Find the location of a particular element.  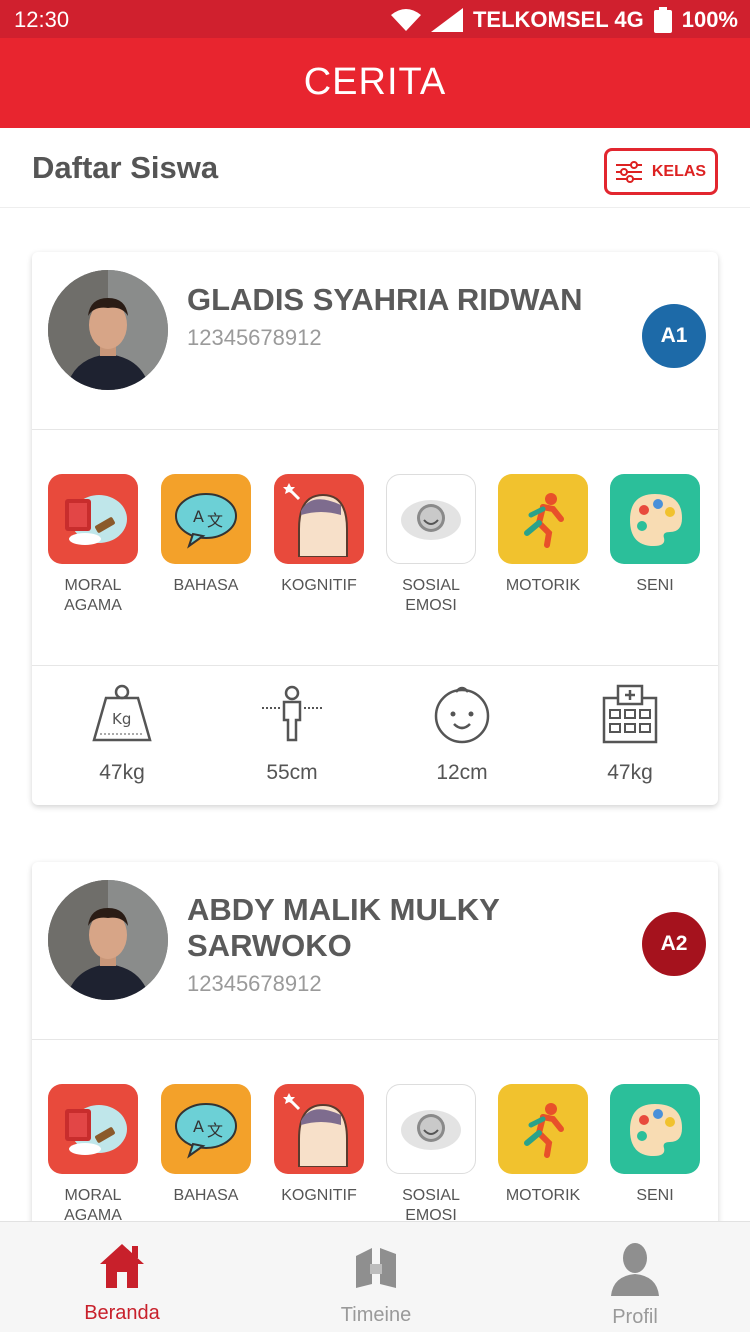

app-title: CERITA is located at coordinates (375, 82).